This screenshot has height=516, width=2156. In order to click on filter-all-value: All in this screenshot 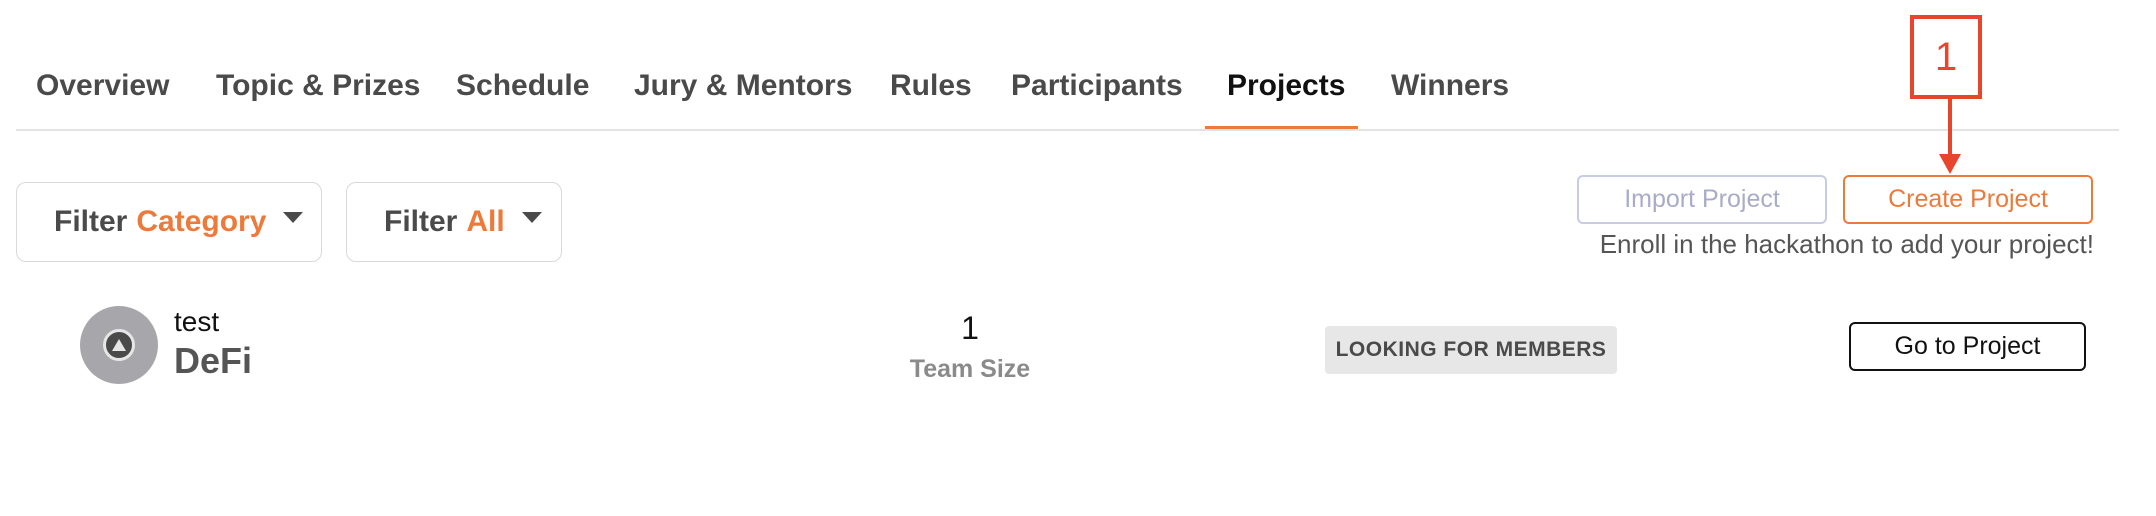, I will do `click(485, 221)`.